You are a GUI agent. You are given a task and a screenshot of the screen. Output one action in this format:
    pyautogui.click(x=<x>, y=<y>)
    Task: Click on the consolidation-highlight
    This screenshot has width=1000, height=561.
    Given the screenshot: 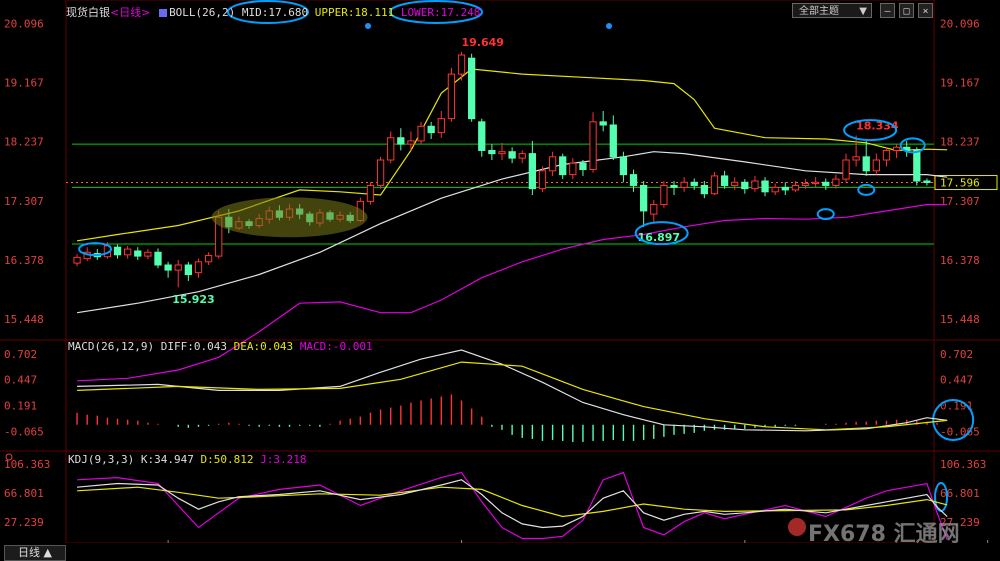 What is the action you would take?
    pyautogui.click(x=289, y=217)
    